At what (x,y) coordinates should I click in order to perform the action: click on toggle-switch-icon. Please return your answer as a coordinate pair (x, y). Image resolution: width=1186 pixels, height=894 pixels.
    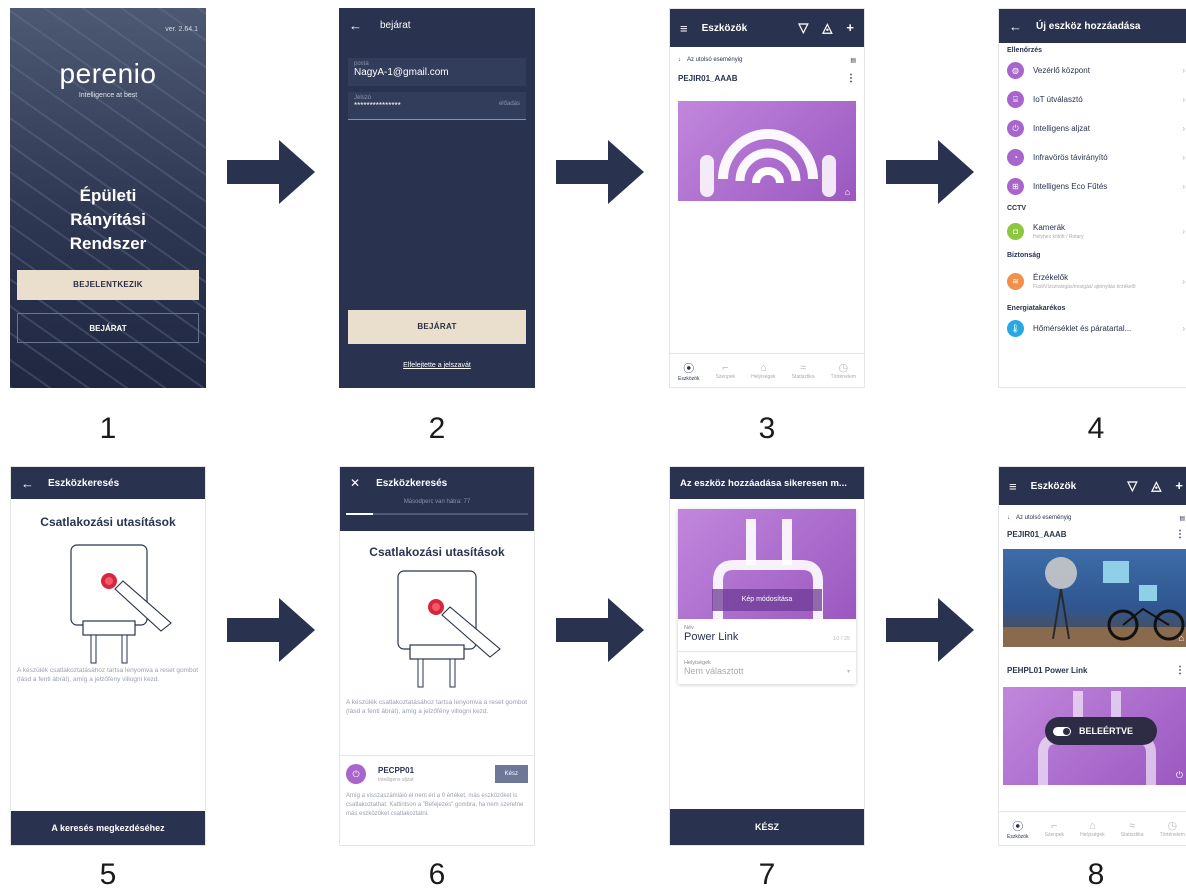
    Looking at the image, I should click on (1062, 731).